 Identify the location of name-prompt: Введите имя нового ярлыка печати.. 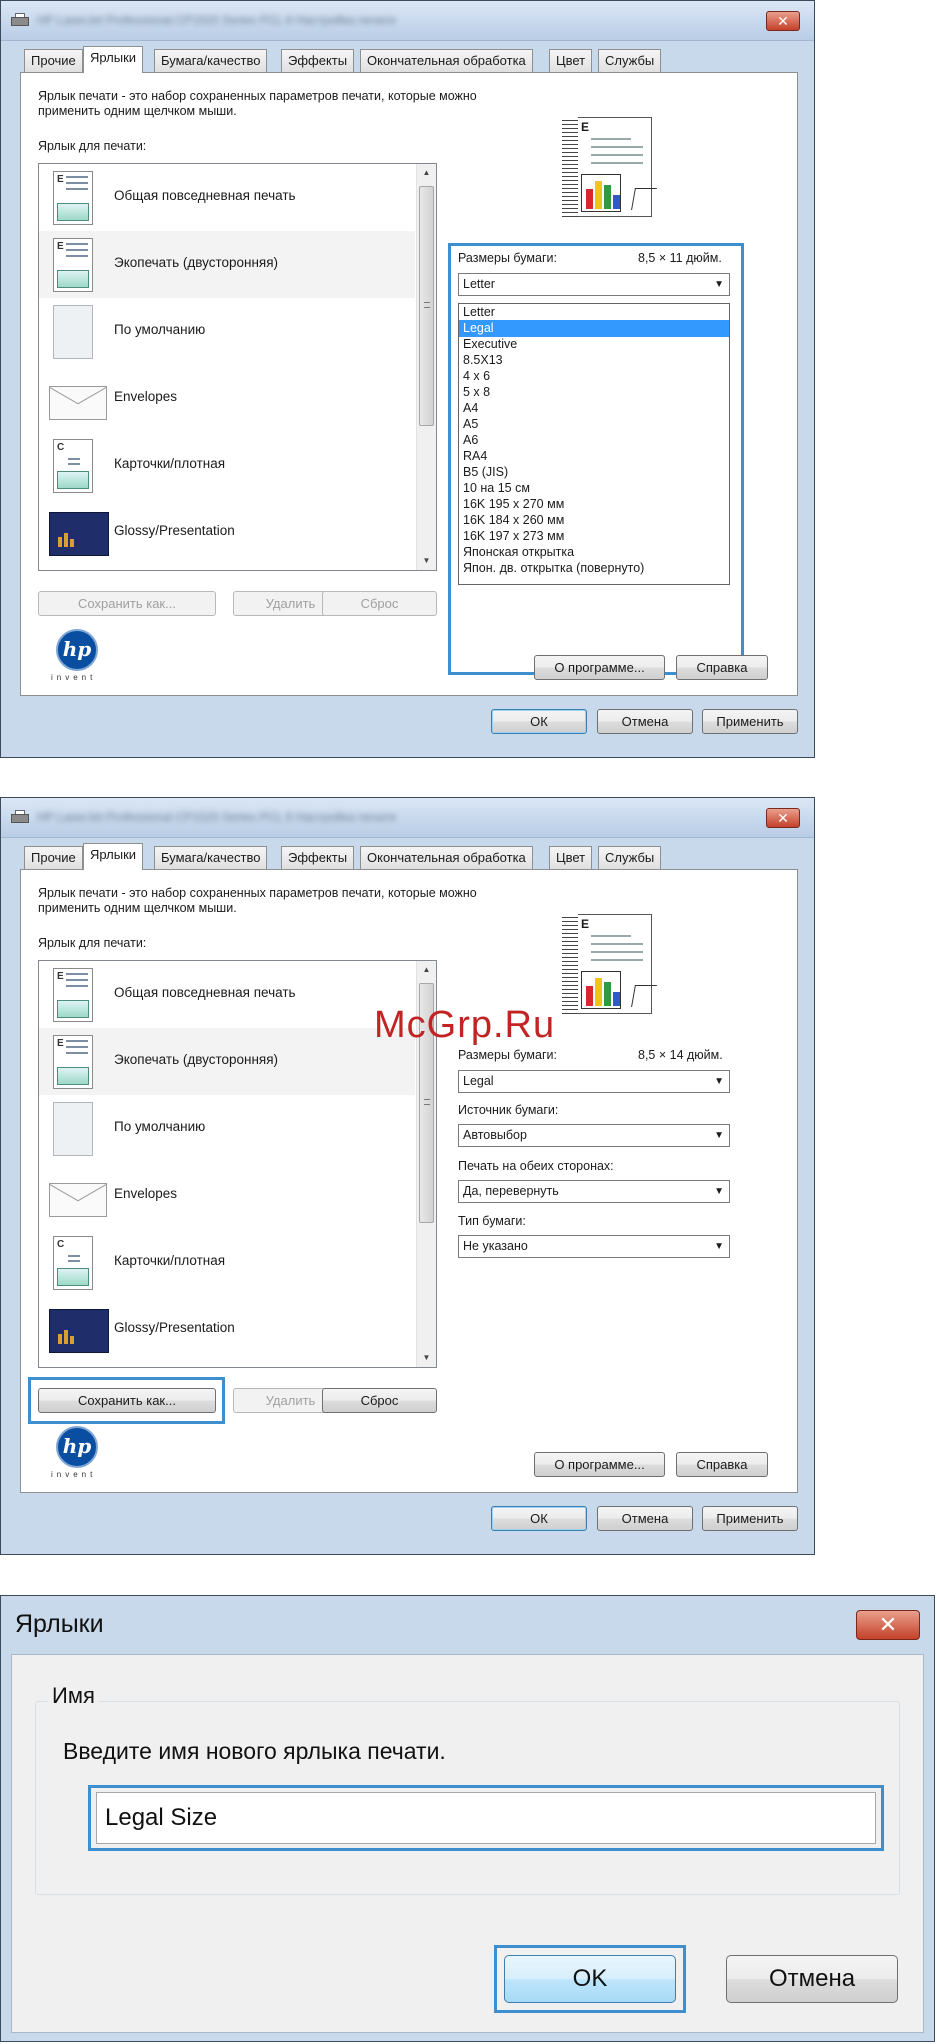
(254, 1751).